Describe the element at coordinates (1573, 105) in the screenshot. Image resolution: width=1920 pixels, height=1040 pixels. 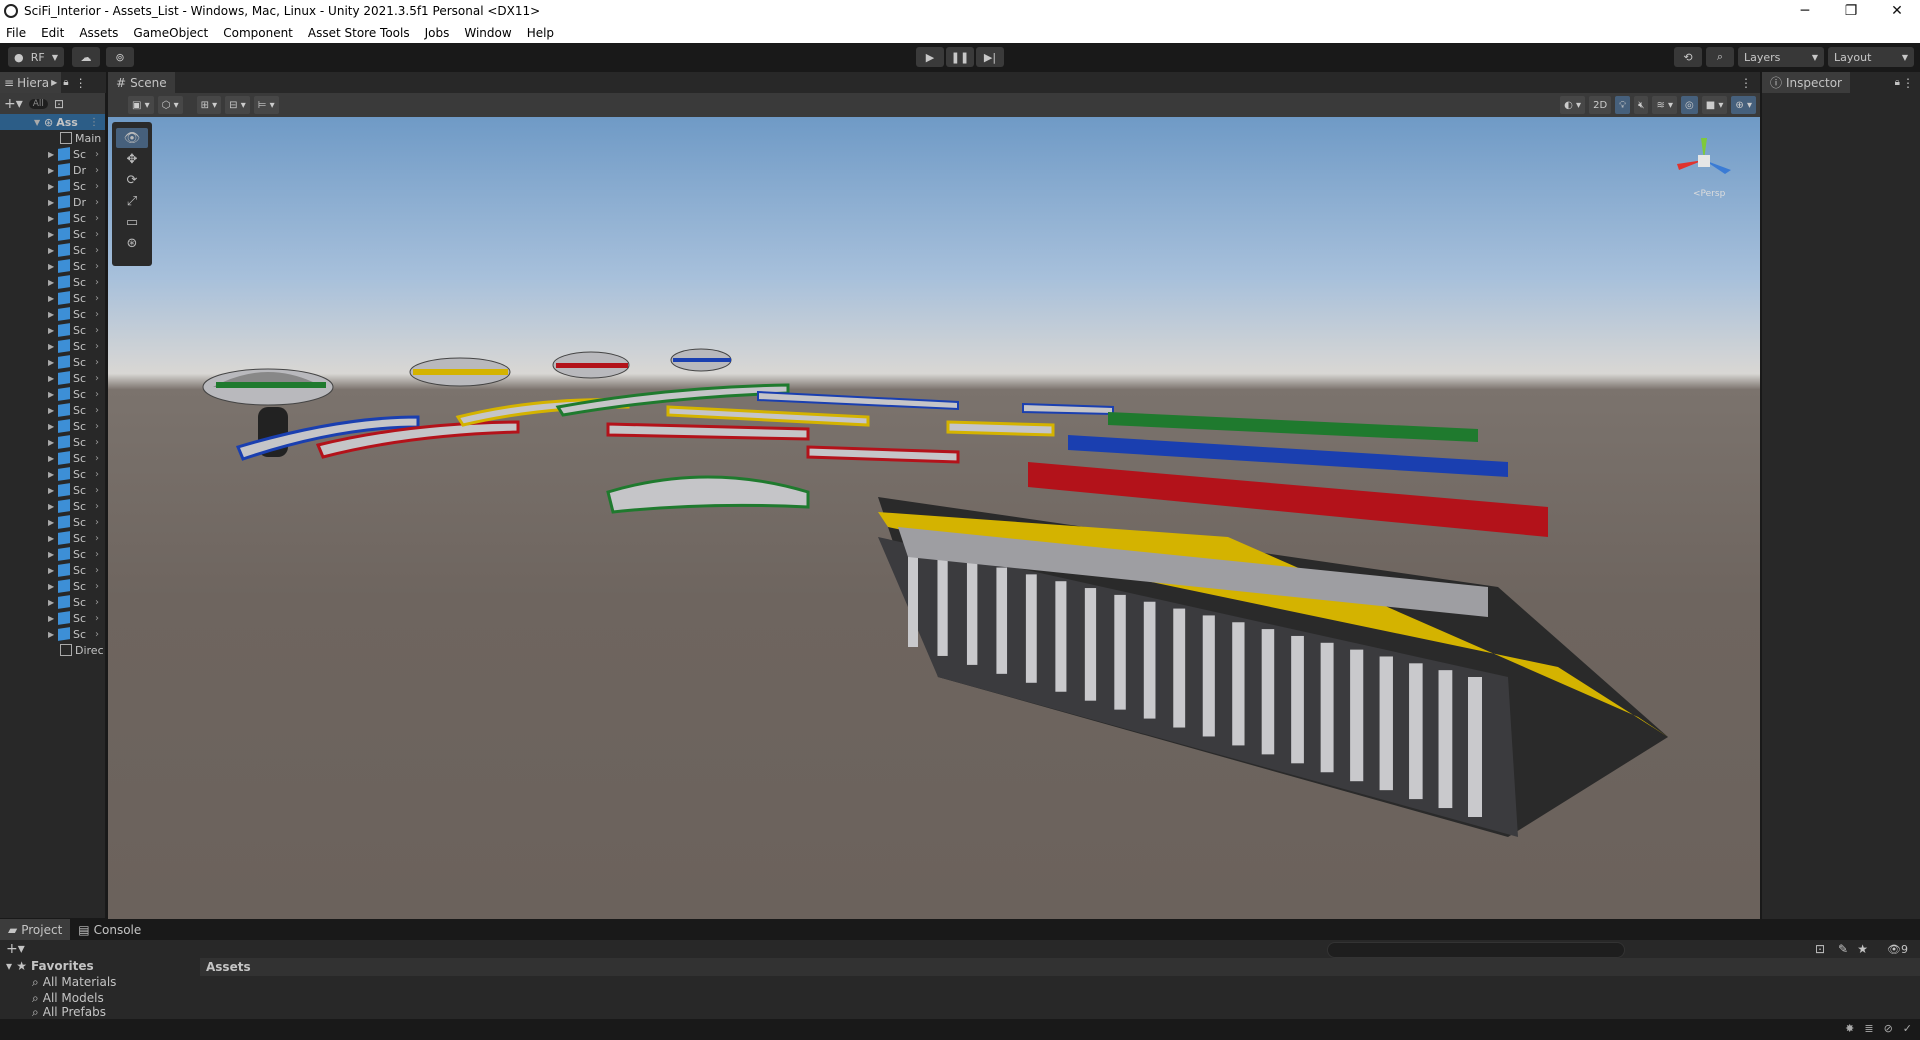
I see `shading-dropdown: ◐ ▾` at that location.